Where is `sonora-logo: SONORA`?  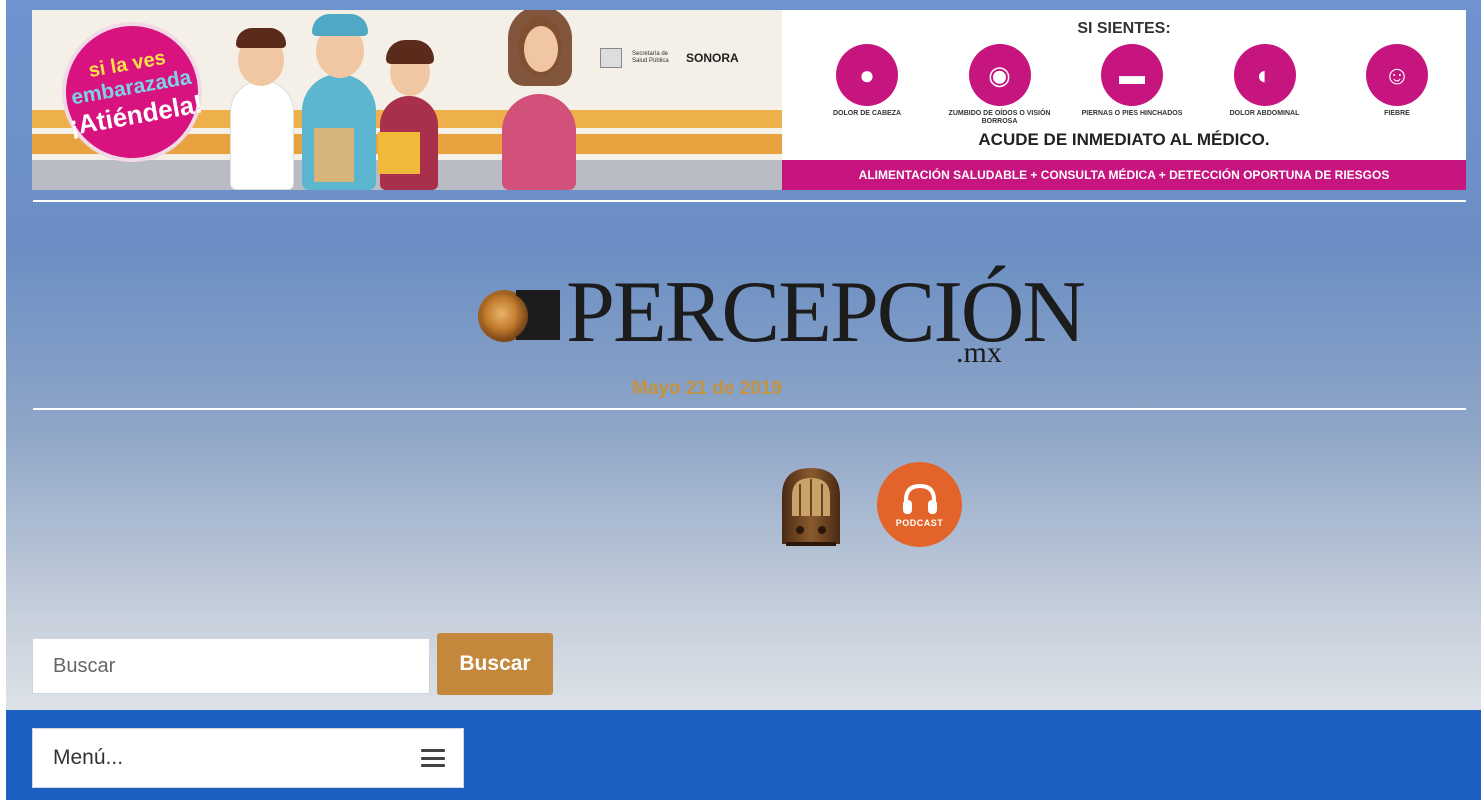
sonora-logo: SONORA is located at coordinates (712, 58).